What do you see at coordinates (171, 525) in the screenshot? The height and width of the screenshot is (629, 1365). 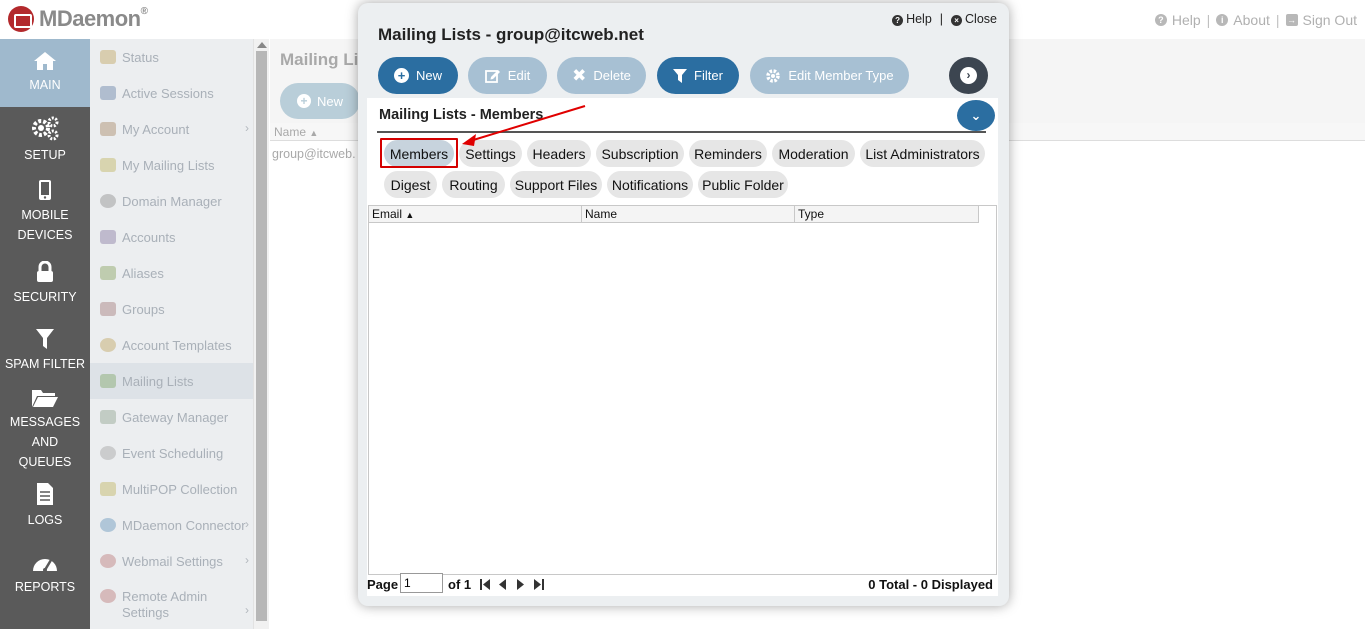 I see `subnav-mdaemon-connector: MDaemon Connector ›` at bounding box center [171, 525].